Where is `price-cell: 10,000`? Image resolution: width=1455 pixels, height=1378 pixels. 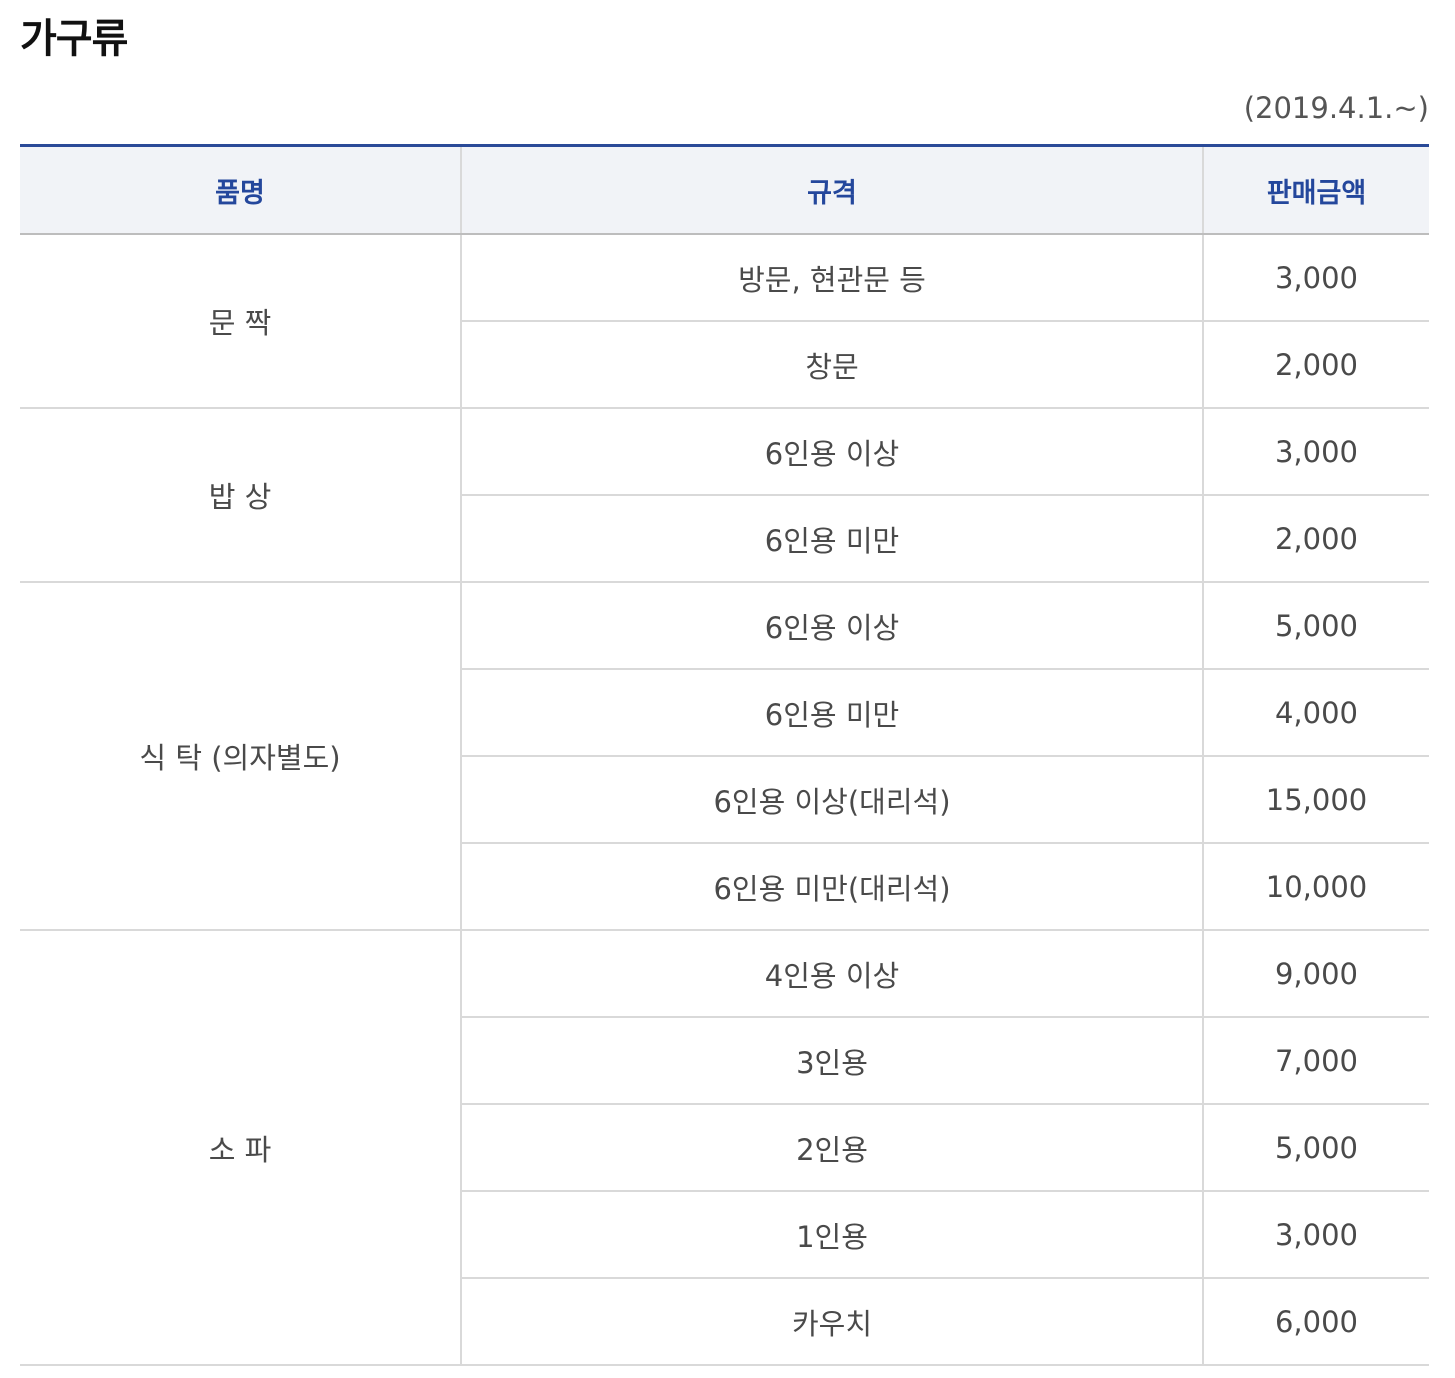
price-cell: 10,000 is located at coordinates (1315, 887).